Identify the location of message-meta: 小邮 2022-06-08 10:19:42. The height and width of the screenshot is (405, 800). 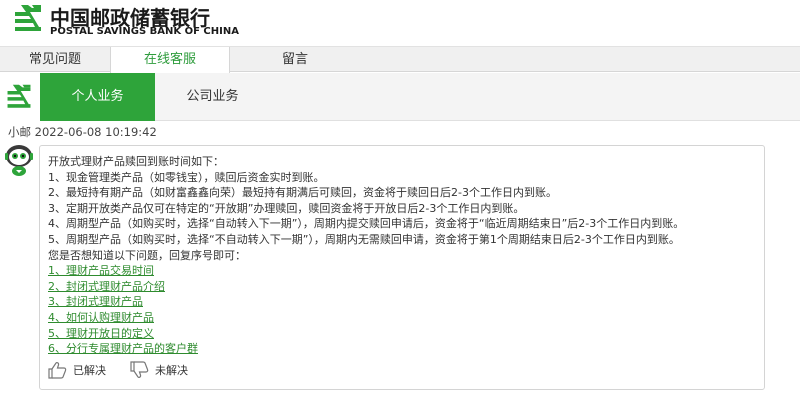
(82, 132).